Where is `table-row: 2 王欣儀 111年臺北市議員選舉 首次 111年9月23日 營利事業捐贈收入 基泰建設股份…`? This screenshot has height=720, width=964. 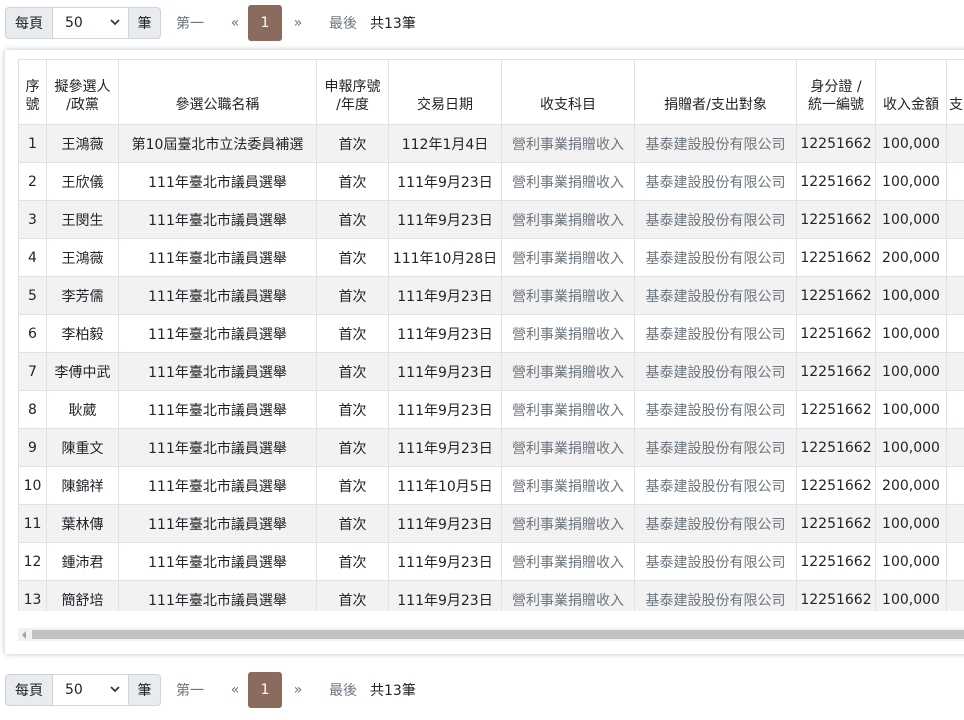
table-row: 2 王欣儀 111年臺北市議員選舉 首次 111年9月23日 營利事業捐贈收入 基泰建設股份… is located at coordinates (491, 181).